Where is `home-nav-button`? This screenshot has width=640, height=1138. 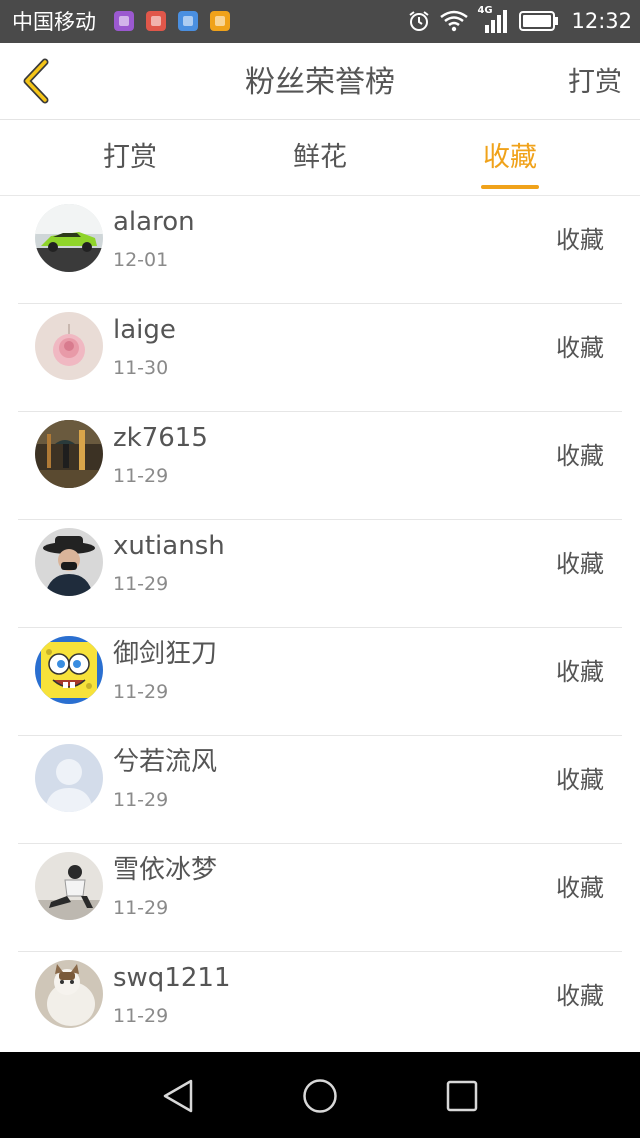 home-nav-button is located at coordinates (320, 1096).